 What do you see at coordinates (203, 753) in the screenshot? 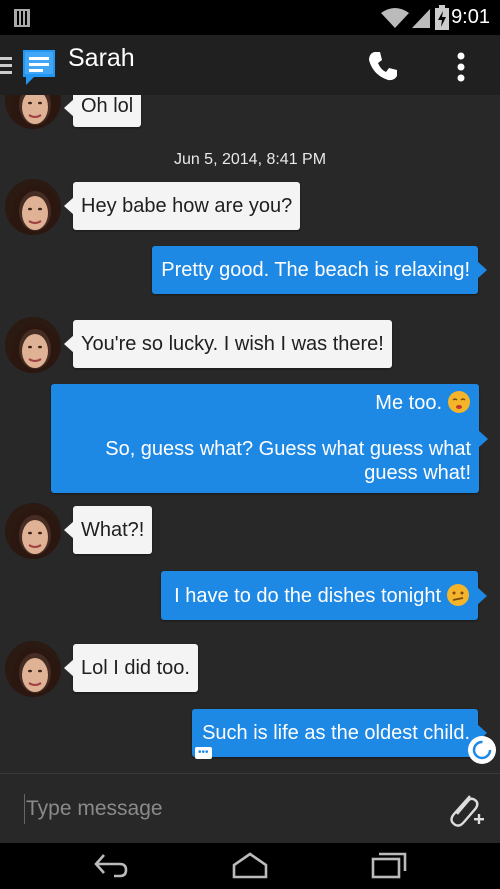
I see `more-dots-icon: •••` at bounding box center [203, 753].